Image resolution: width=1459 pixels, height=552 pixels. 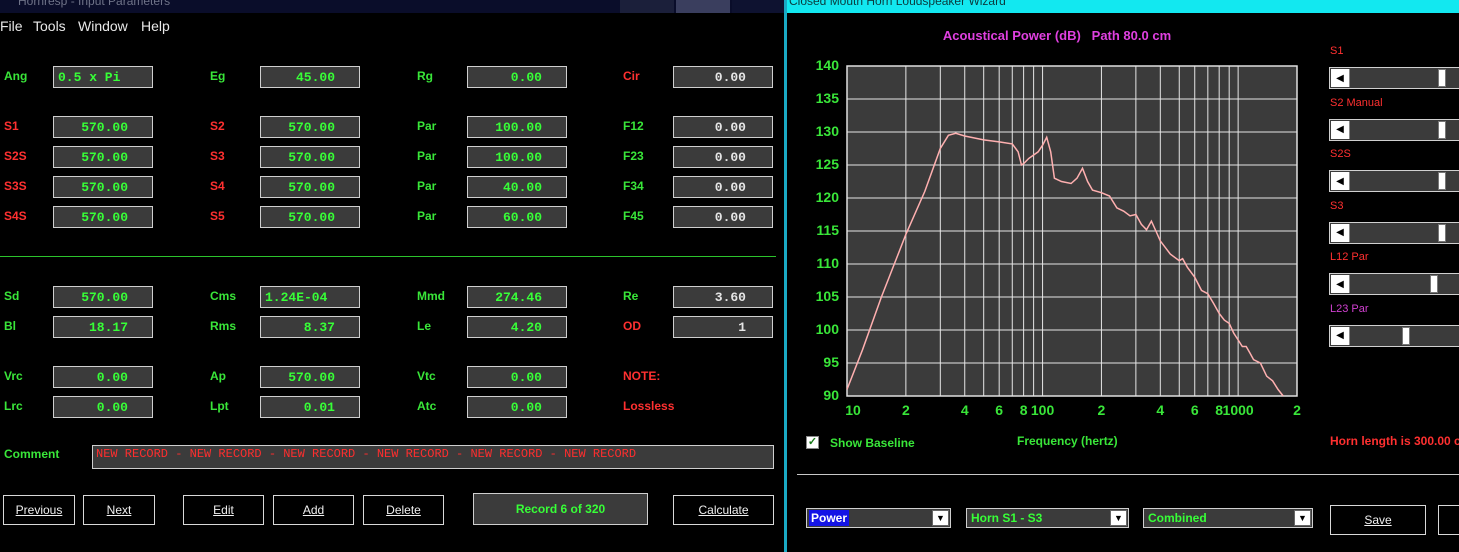 I want to click on param-field: 274.46, so click(x=517, y=297).